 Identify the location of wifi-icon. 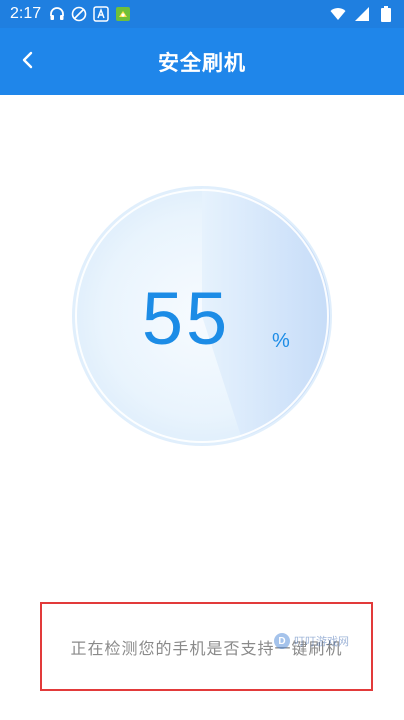
(338, 14).